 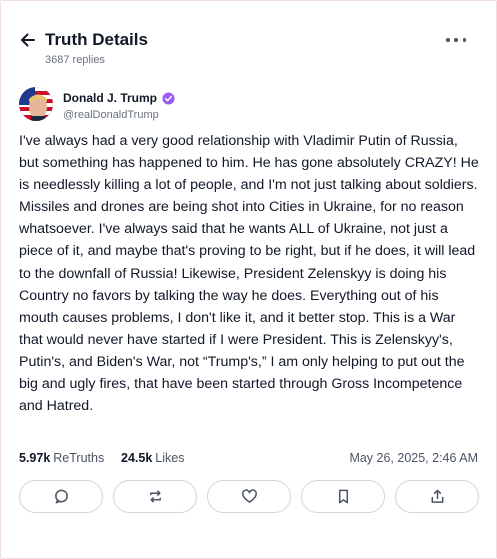 I want to click on share-icon, so click(x=437, y=496).